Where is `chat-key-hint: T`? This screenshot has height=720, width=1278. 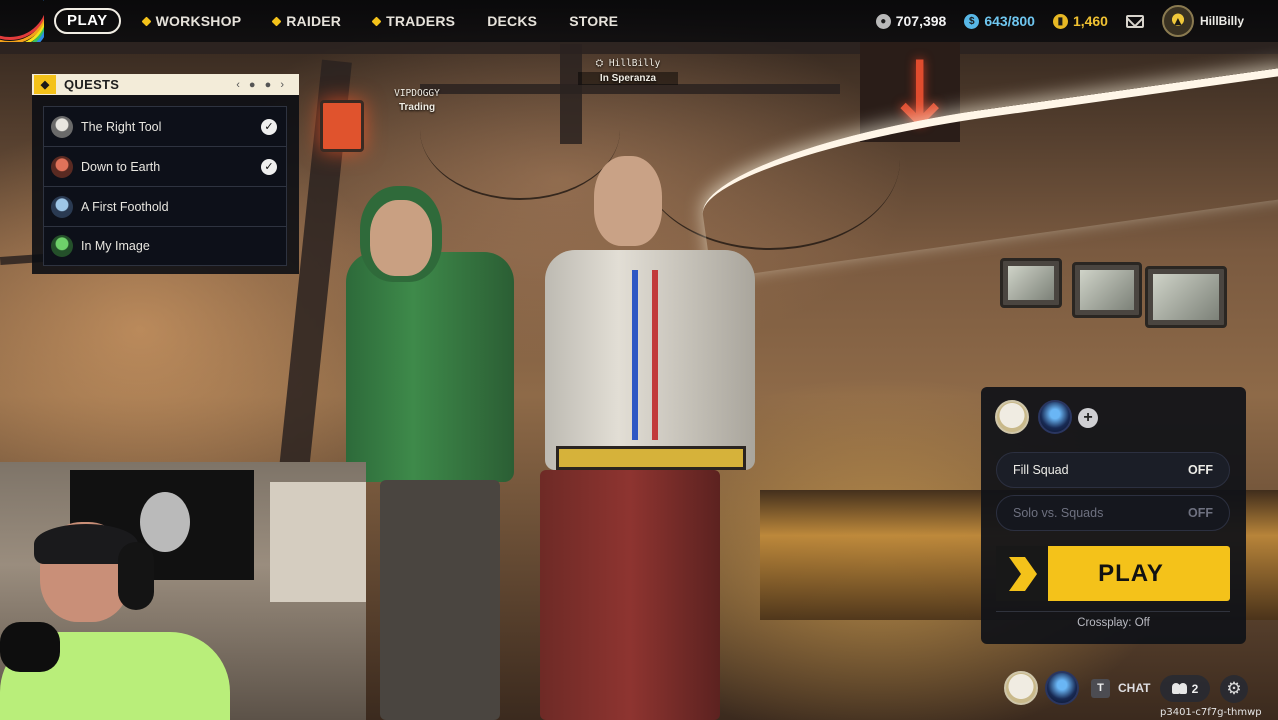
chat-key-hint: T is located at coordinates (1100, 688).